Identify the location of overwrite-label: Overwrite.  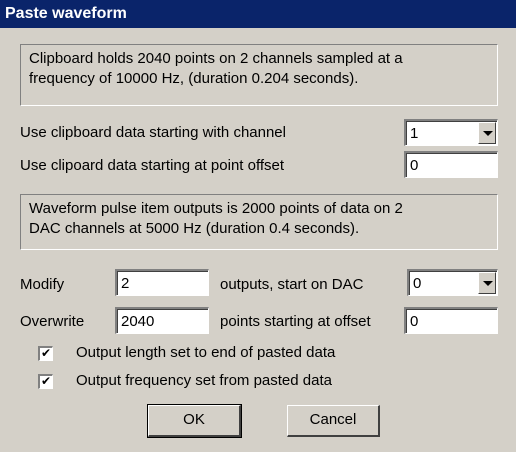
(52, 321).